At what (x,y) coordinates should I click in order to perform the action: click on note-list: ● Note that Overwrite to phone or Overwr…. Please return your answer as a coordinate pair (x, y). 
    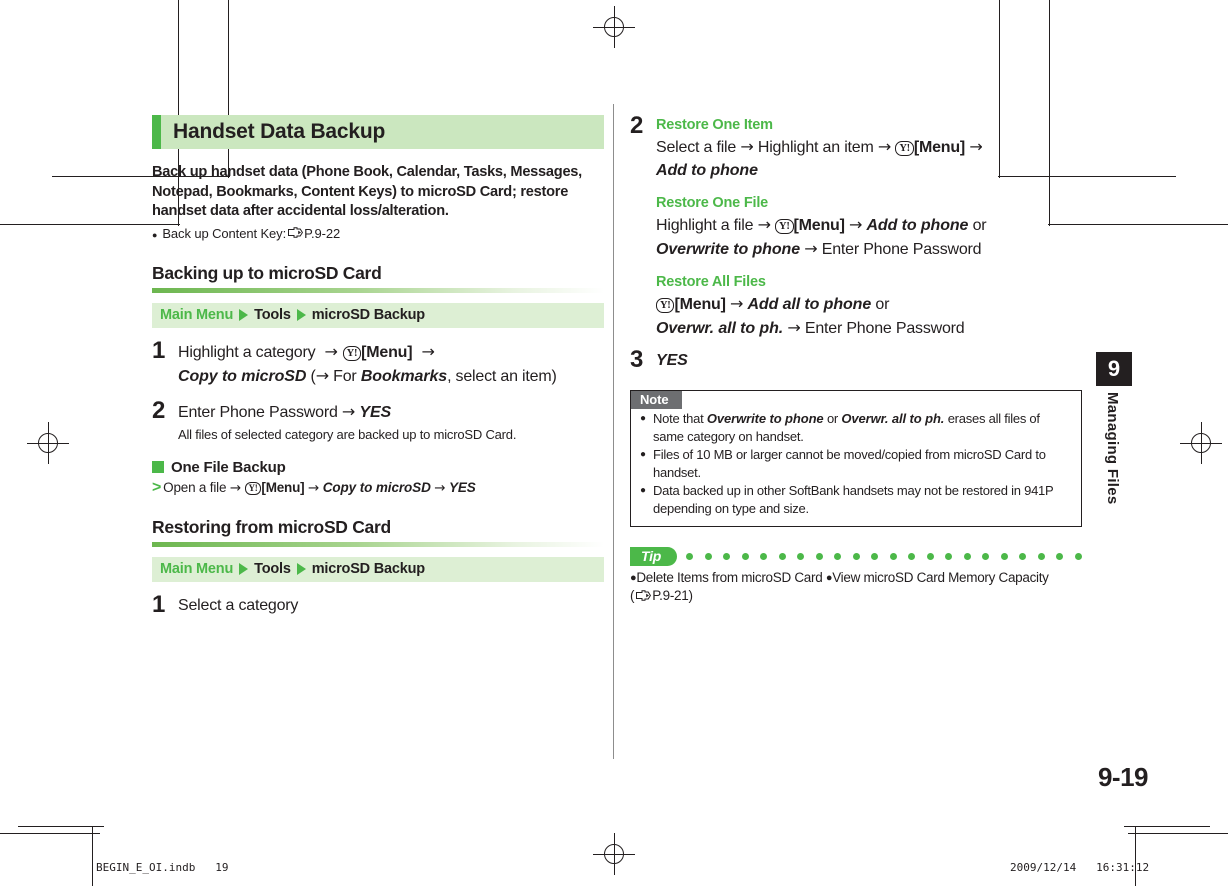
    Looking at the image, I should click on (856, 463).